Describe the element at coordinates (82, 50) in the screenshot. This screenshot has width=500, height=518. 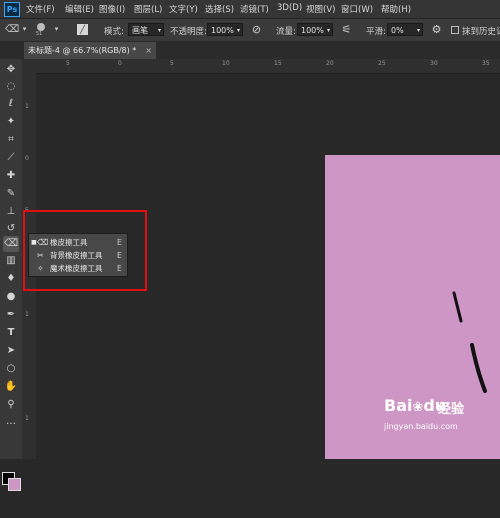
I see `document-tab-title: 未标题-4 @ 66.7%(RGB/8) *` at that location.